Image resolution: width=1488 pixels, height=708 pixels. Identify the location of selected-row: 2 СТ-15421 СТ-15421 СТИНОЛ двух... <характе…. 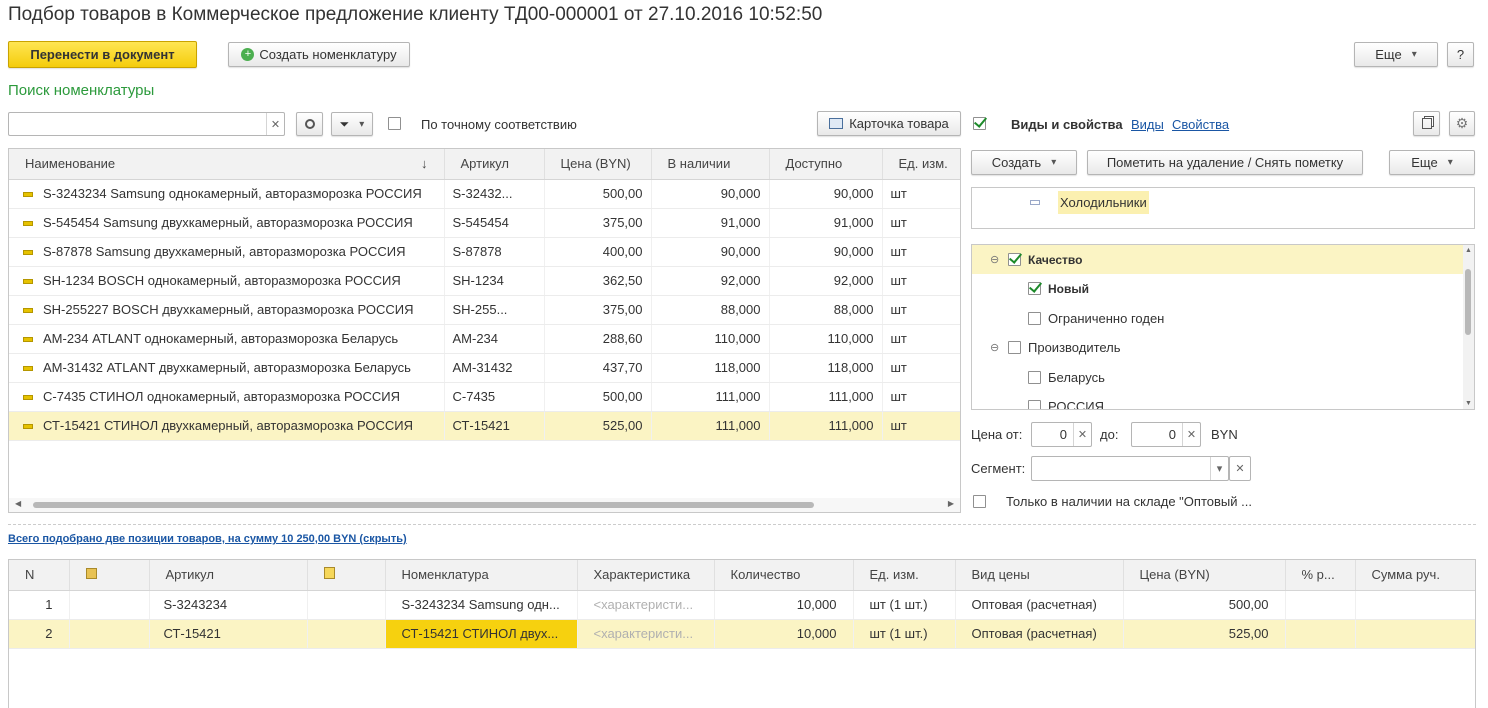
(742, 634).